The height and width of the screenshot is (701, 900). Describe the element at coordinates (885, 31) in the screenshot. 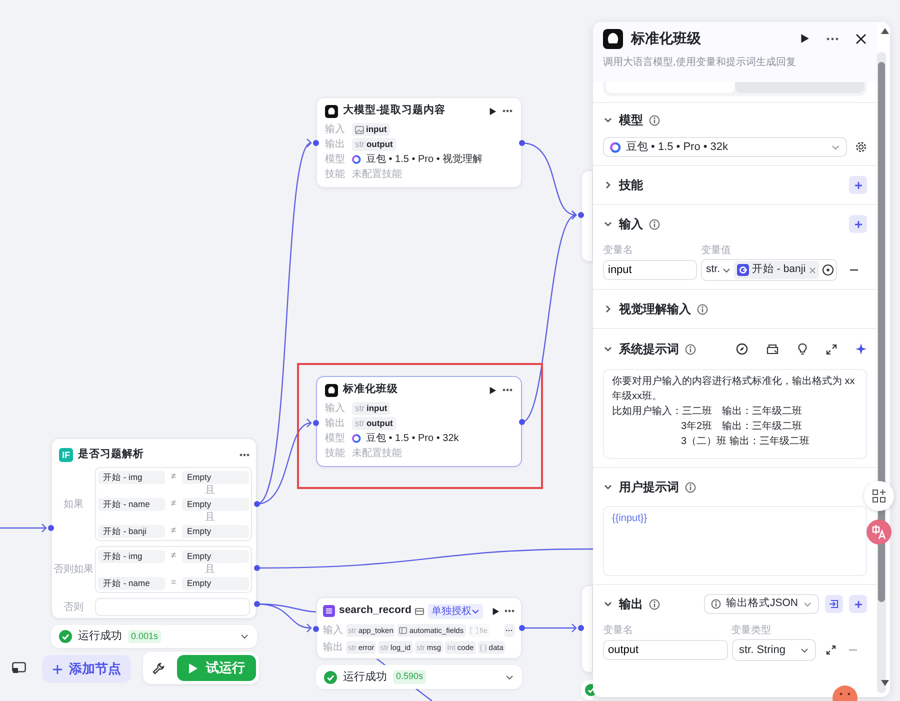

I see `scroll-up-icon` at that location.